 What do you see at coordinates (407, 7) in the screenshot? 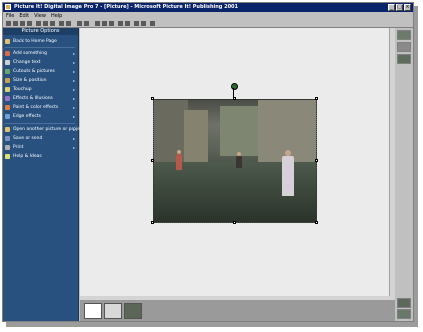
I see `close-button: ×` at bounding box center [407, 7].